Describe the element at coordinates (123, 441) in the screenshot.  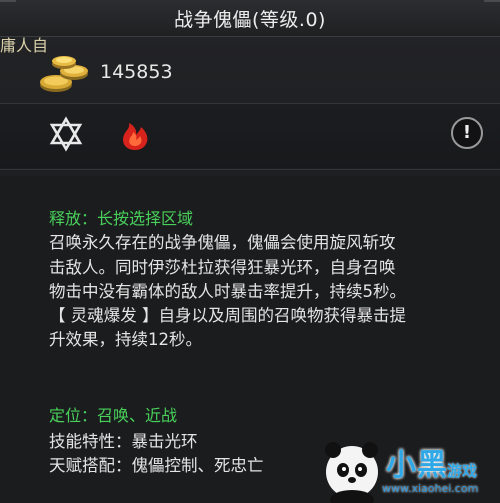
I see `skill-trait-line: 技能特性：暴击光环` at that location.